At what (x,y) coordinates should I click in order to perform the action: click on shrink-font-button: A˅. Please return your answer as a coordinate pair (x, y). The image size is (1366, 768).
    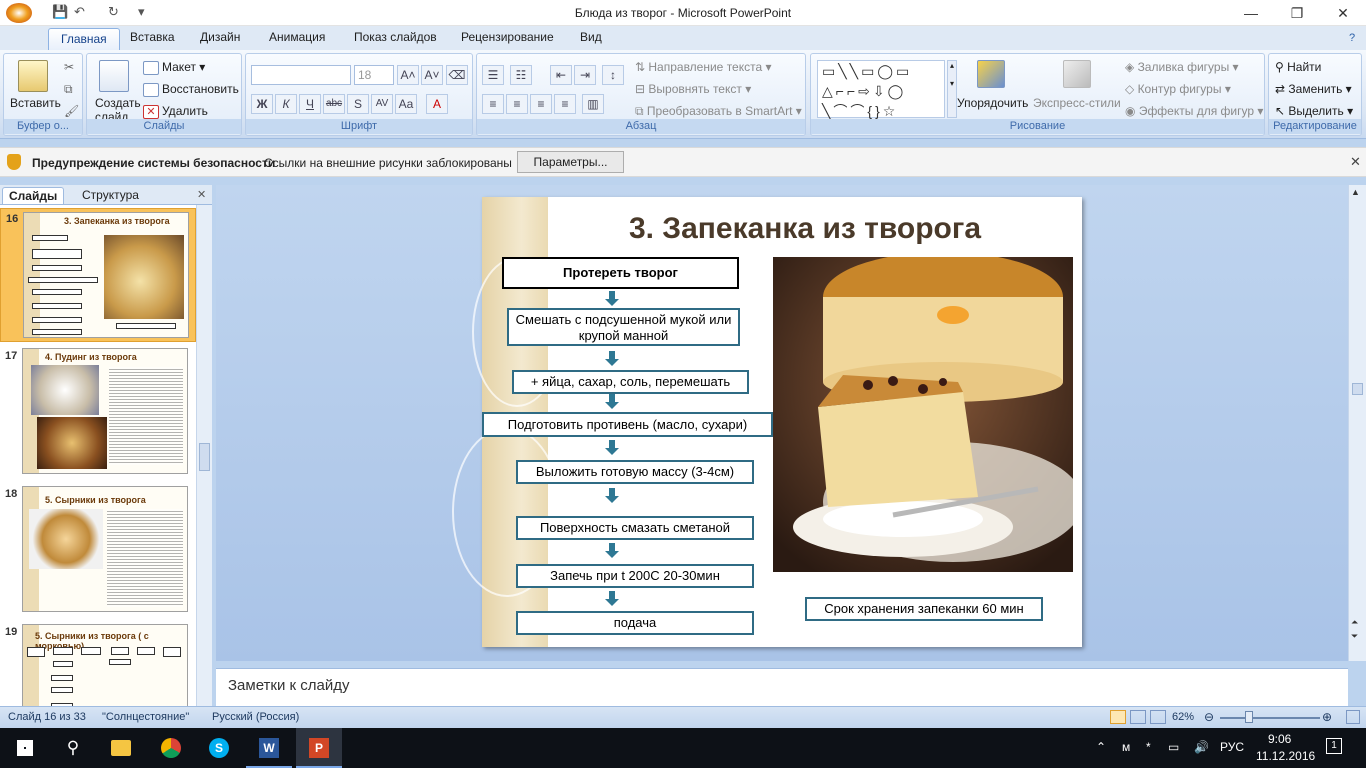
    Looking at the image, I should click on (432, 75).